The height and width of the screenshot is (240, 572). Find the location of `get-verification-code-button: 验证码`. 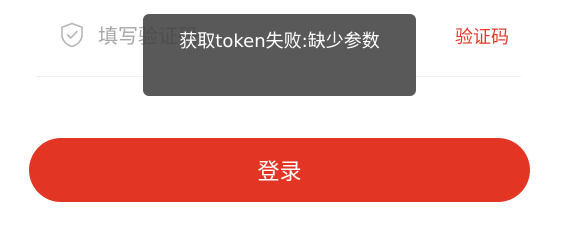

get-verification-code-button: 验证码 is located at coordinates (482, 36).